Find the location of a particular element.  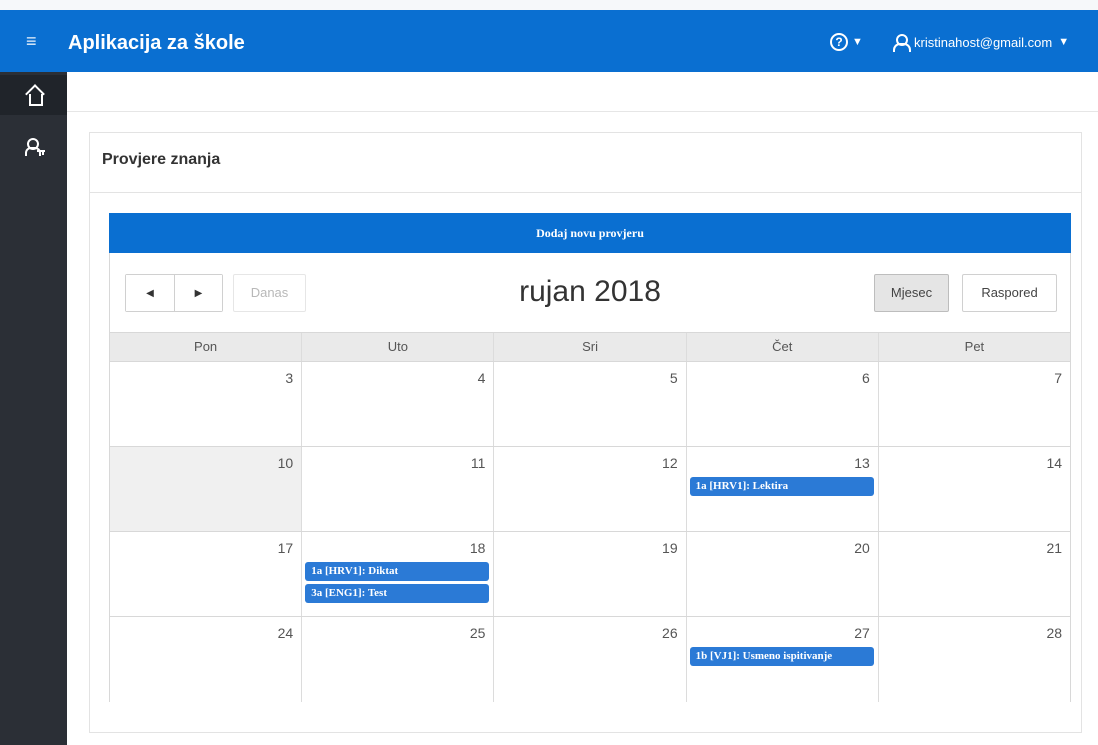

day-number: 18 is located at coordinates (478, 548).